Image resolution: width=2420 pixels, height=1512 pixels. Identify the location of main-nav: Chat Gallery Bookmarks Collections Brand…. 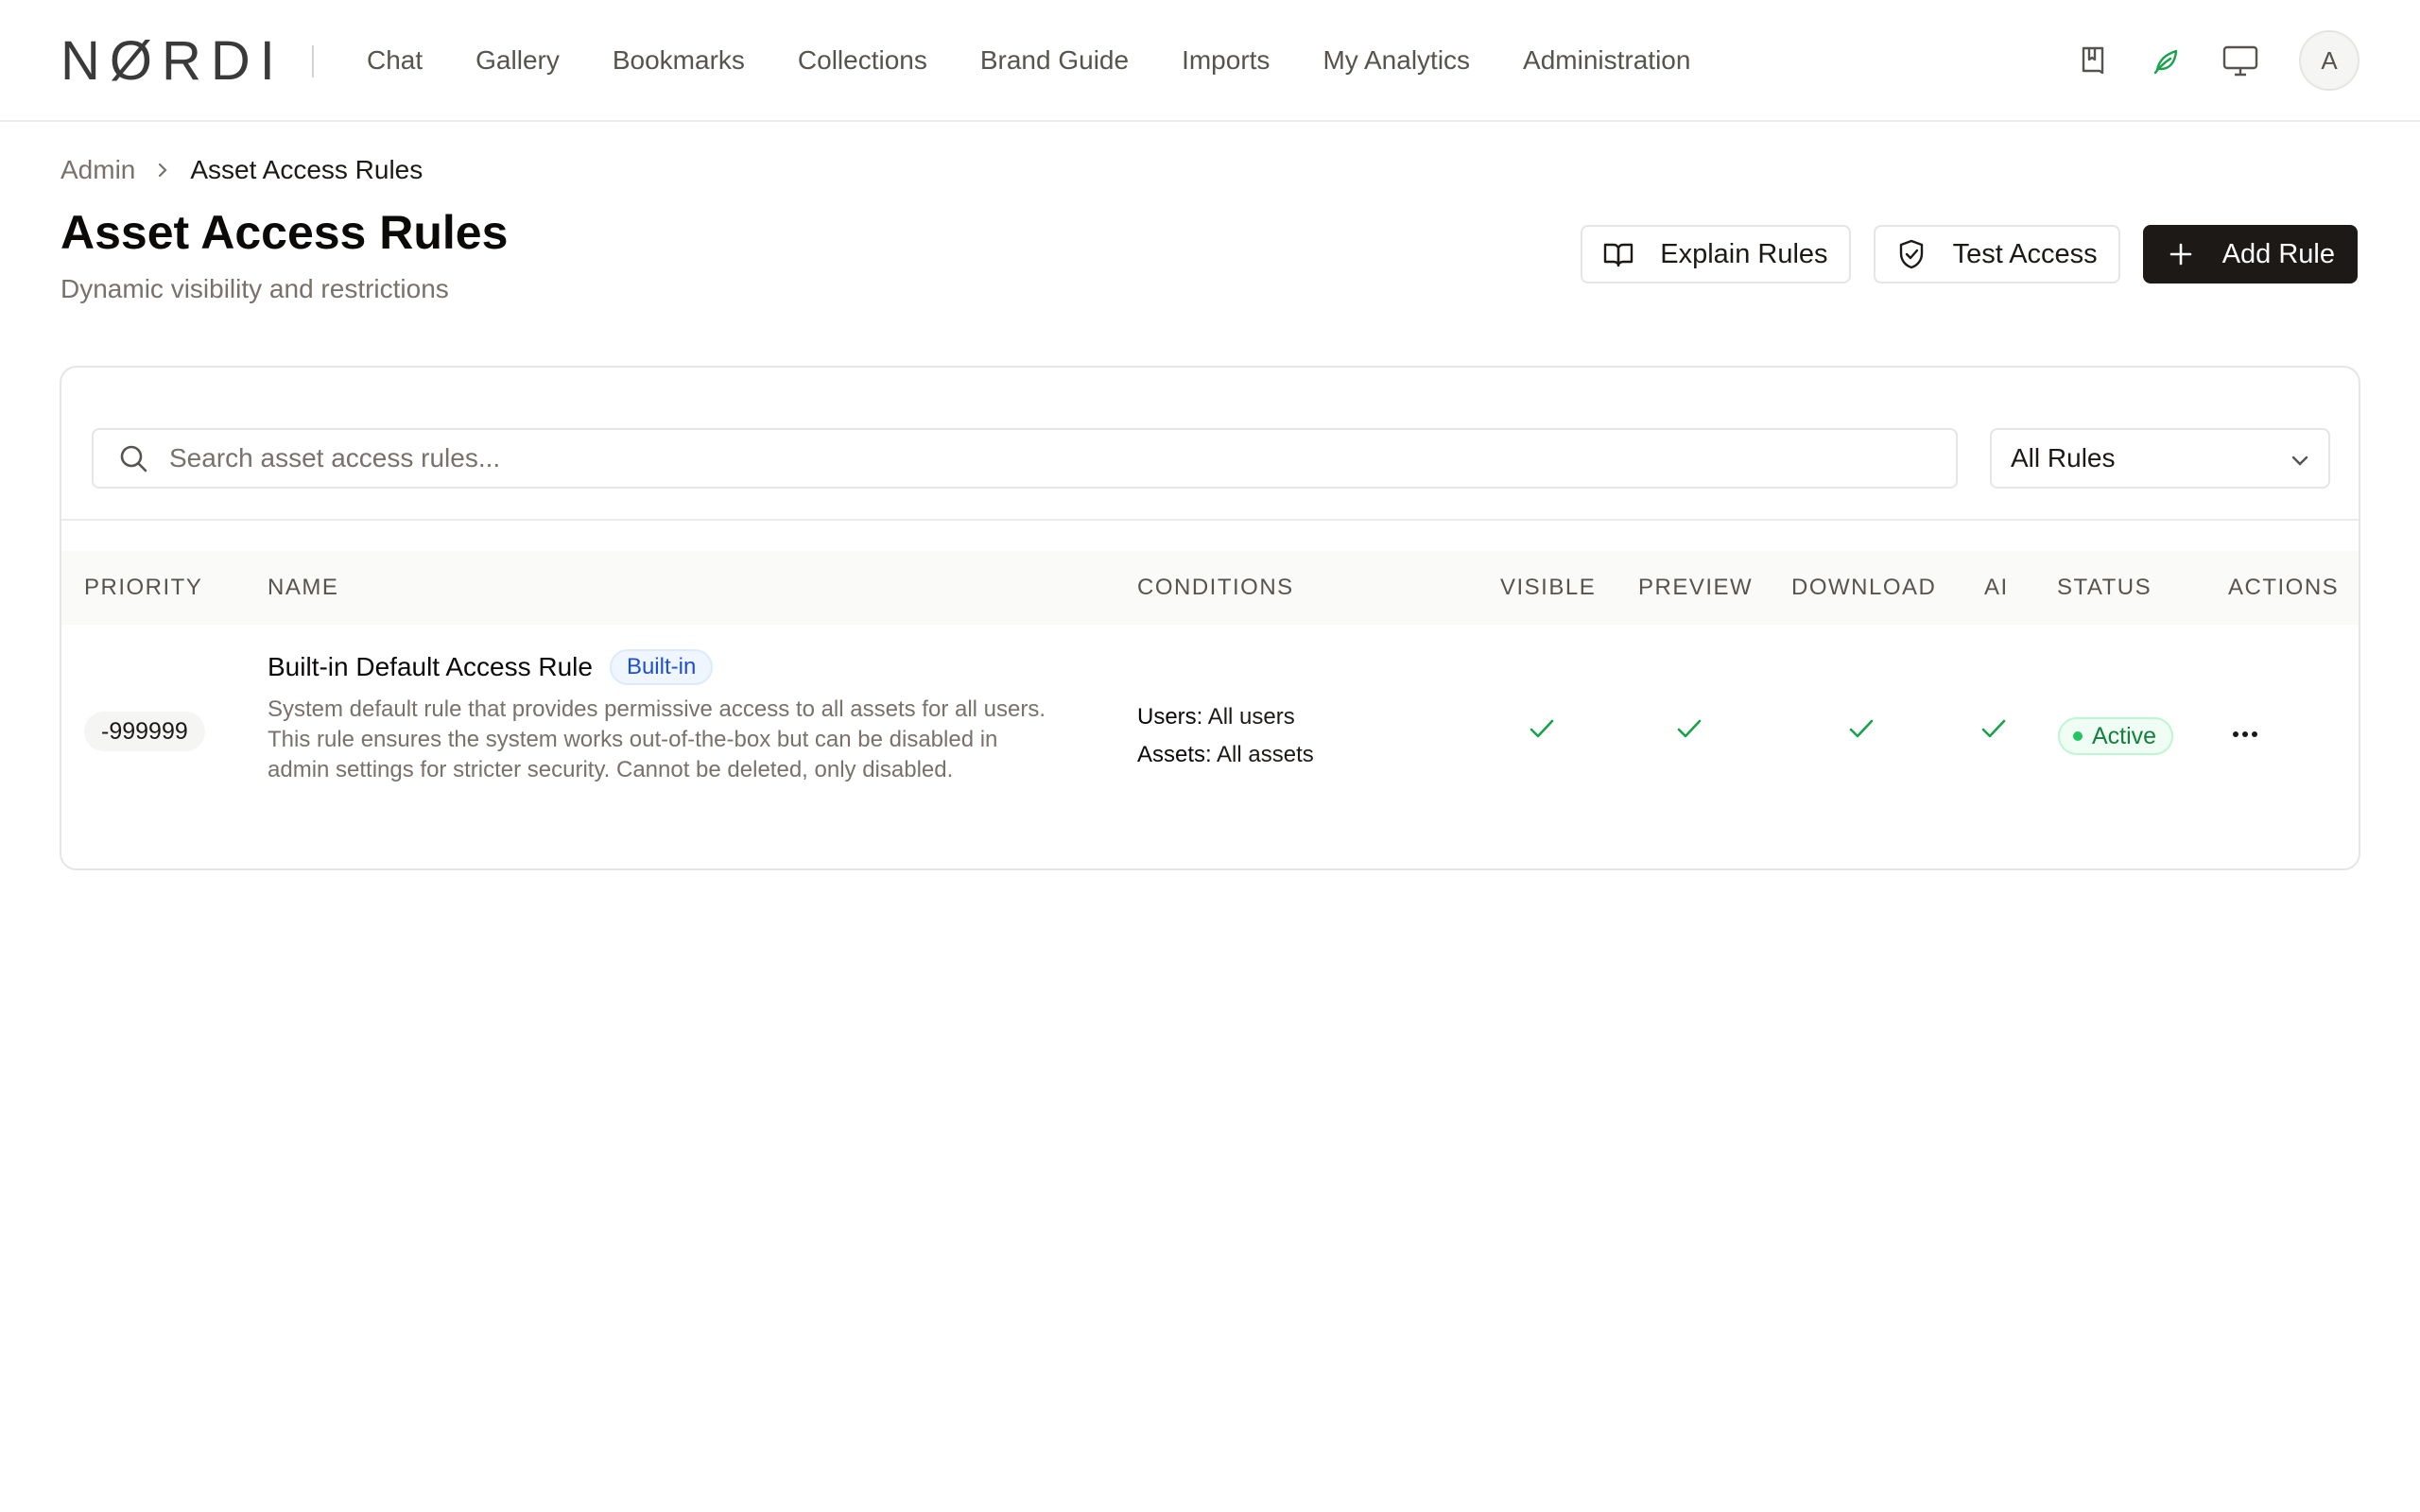
(1055, 60).